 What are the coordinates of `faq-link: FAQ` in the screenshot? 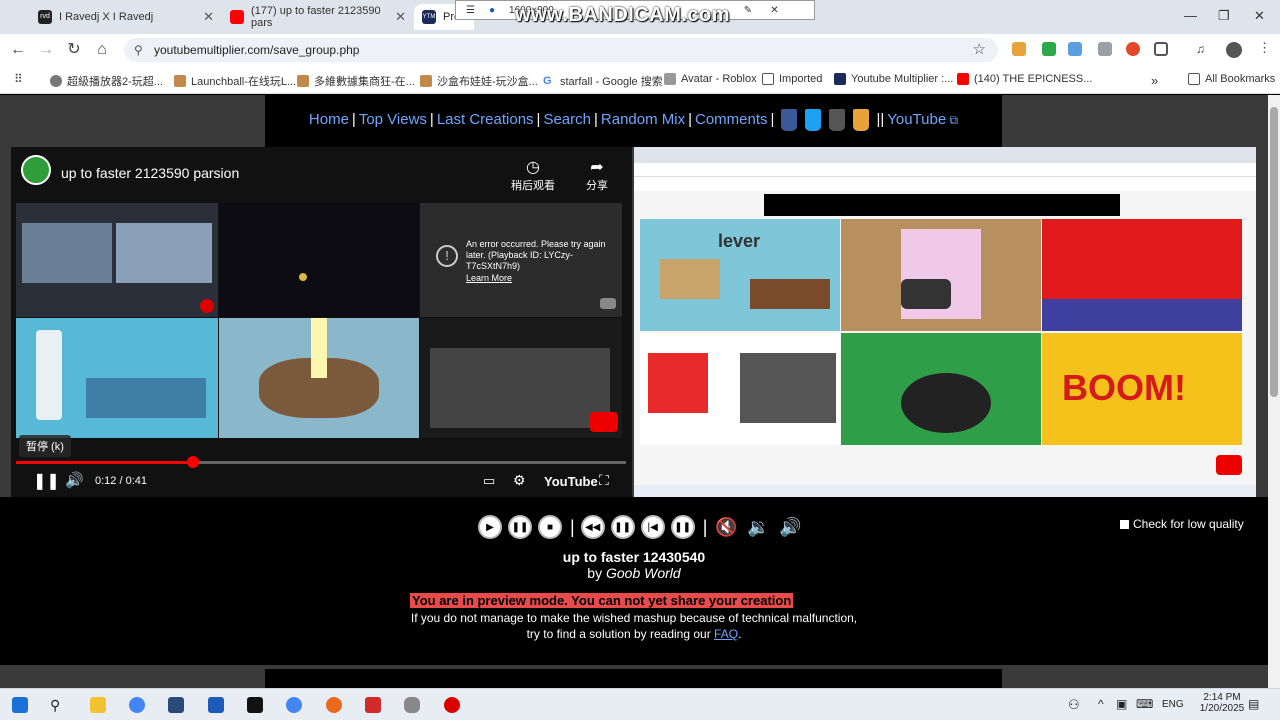 It's located at (726, 634).